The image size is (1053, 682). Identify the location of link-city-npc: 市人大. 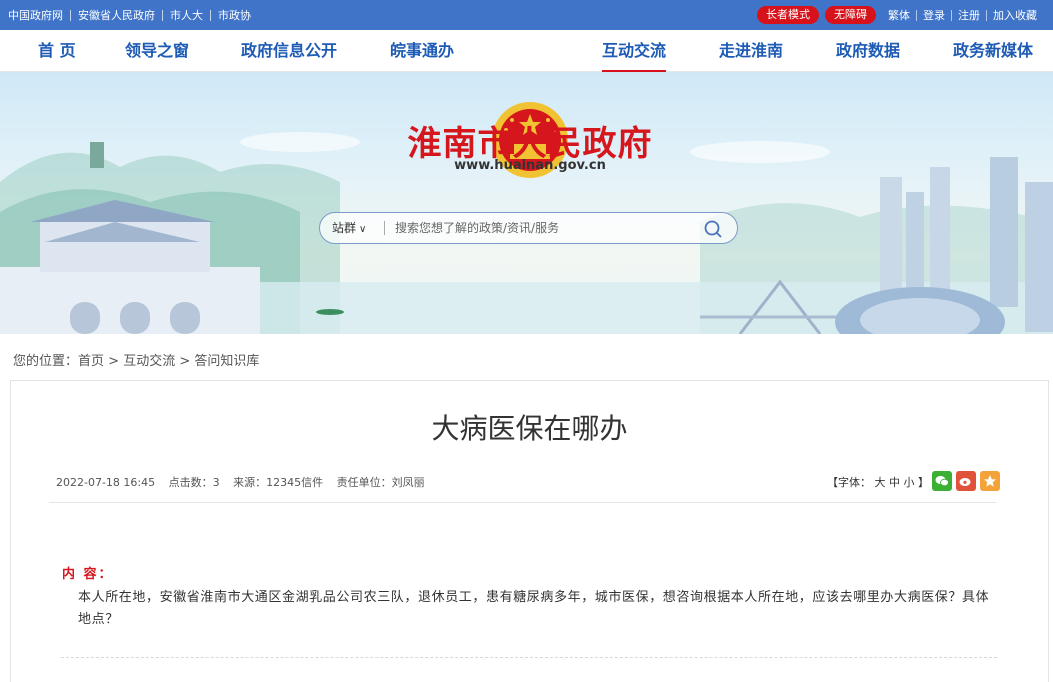
(186, 15).